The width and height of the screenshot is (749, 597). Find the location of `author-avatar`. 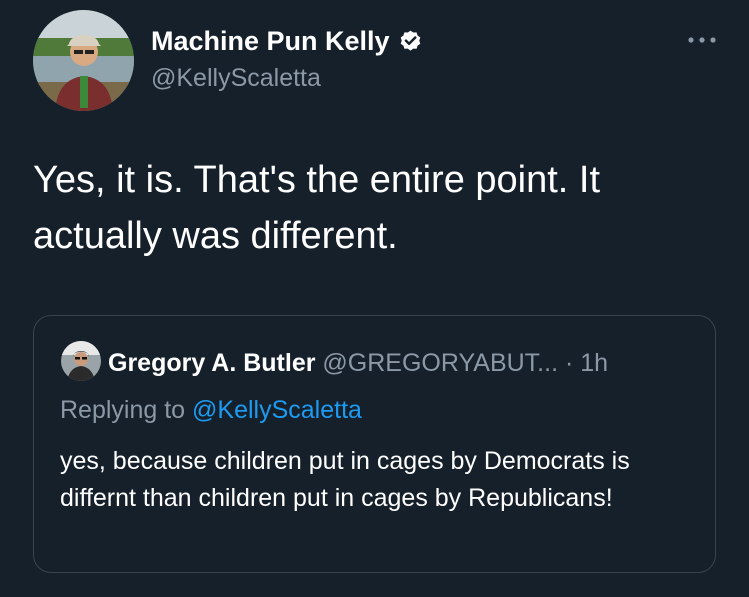

author-avatar is located at coordinates (83, 60).